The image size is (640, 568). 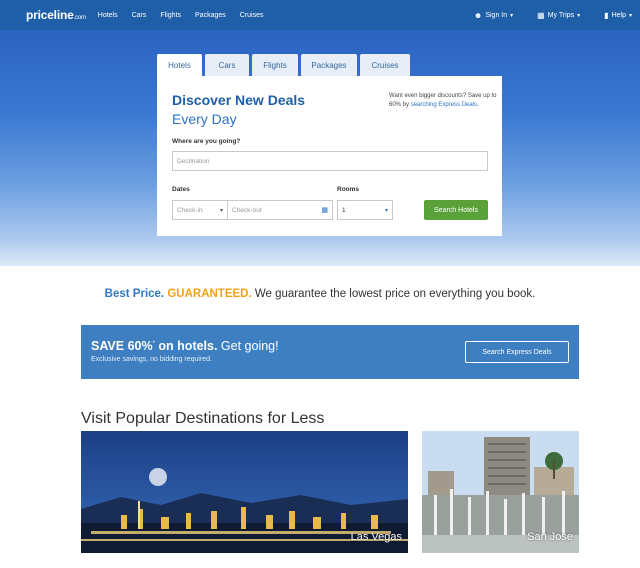 What do you see at coordinates (210, 15) in the screenshot?
I see `nav-link-packages: Packages` at bounding box center [210, 15].